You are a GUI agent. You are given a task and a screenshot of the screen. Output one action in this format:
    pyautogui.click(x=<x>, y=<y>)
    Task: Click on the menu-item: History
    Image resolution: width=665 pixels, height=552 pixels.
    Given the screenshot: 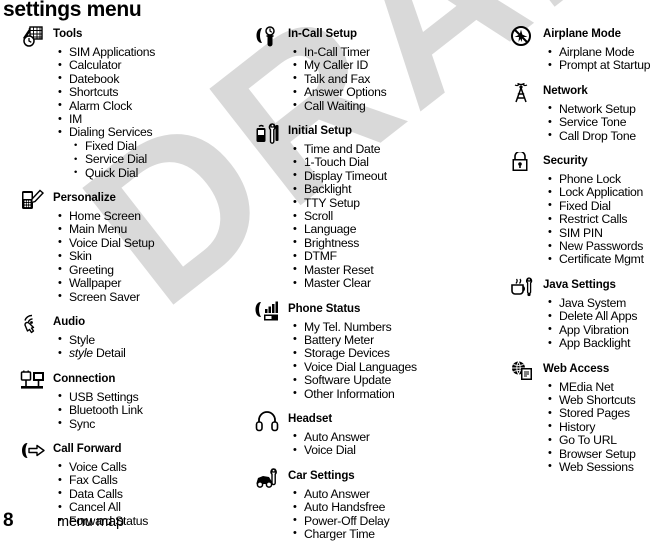 What is the action you would take?
    pyautogui.click(x=606, y=426)
    